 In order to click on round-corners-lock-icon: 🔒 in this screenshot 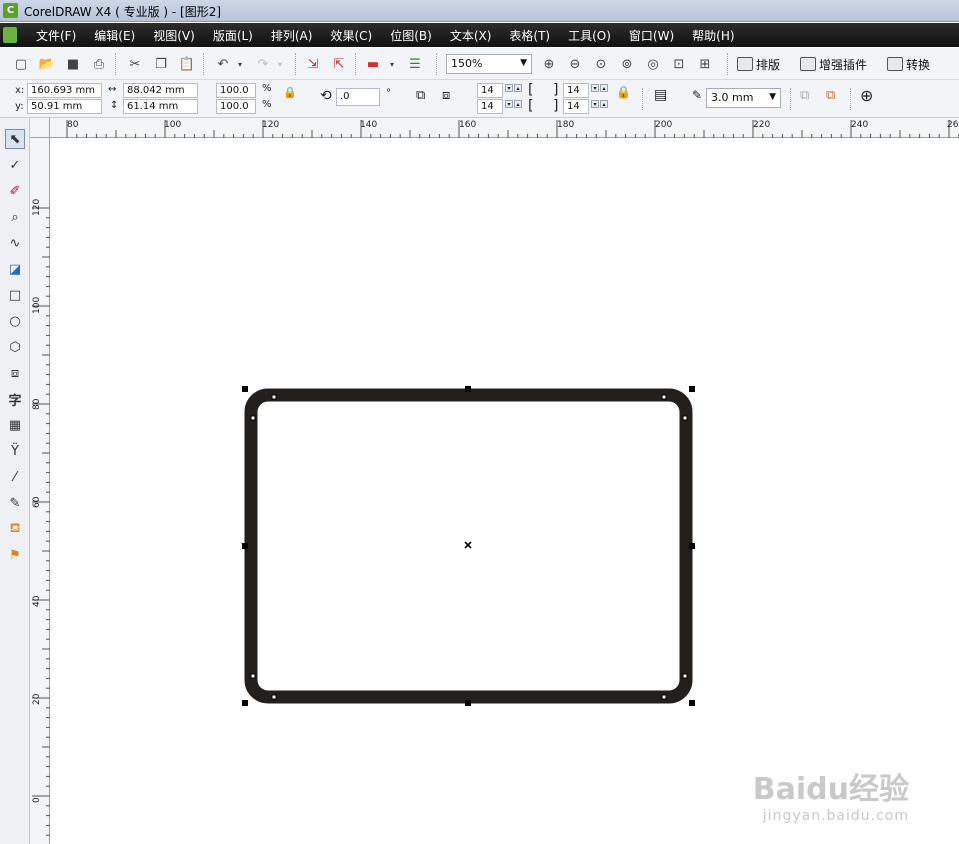, I will do `click(623, 92)`.